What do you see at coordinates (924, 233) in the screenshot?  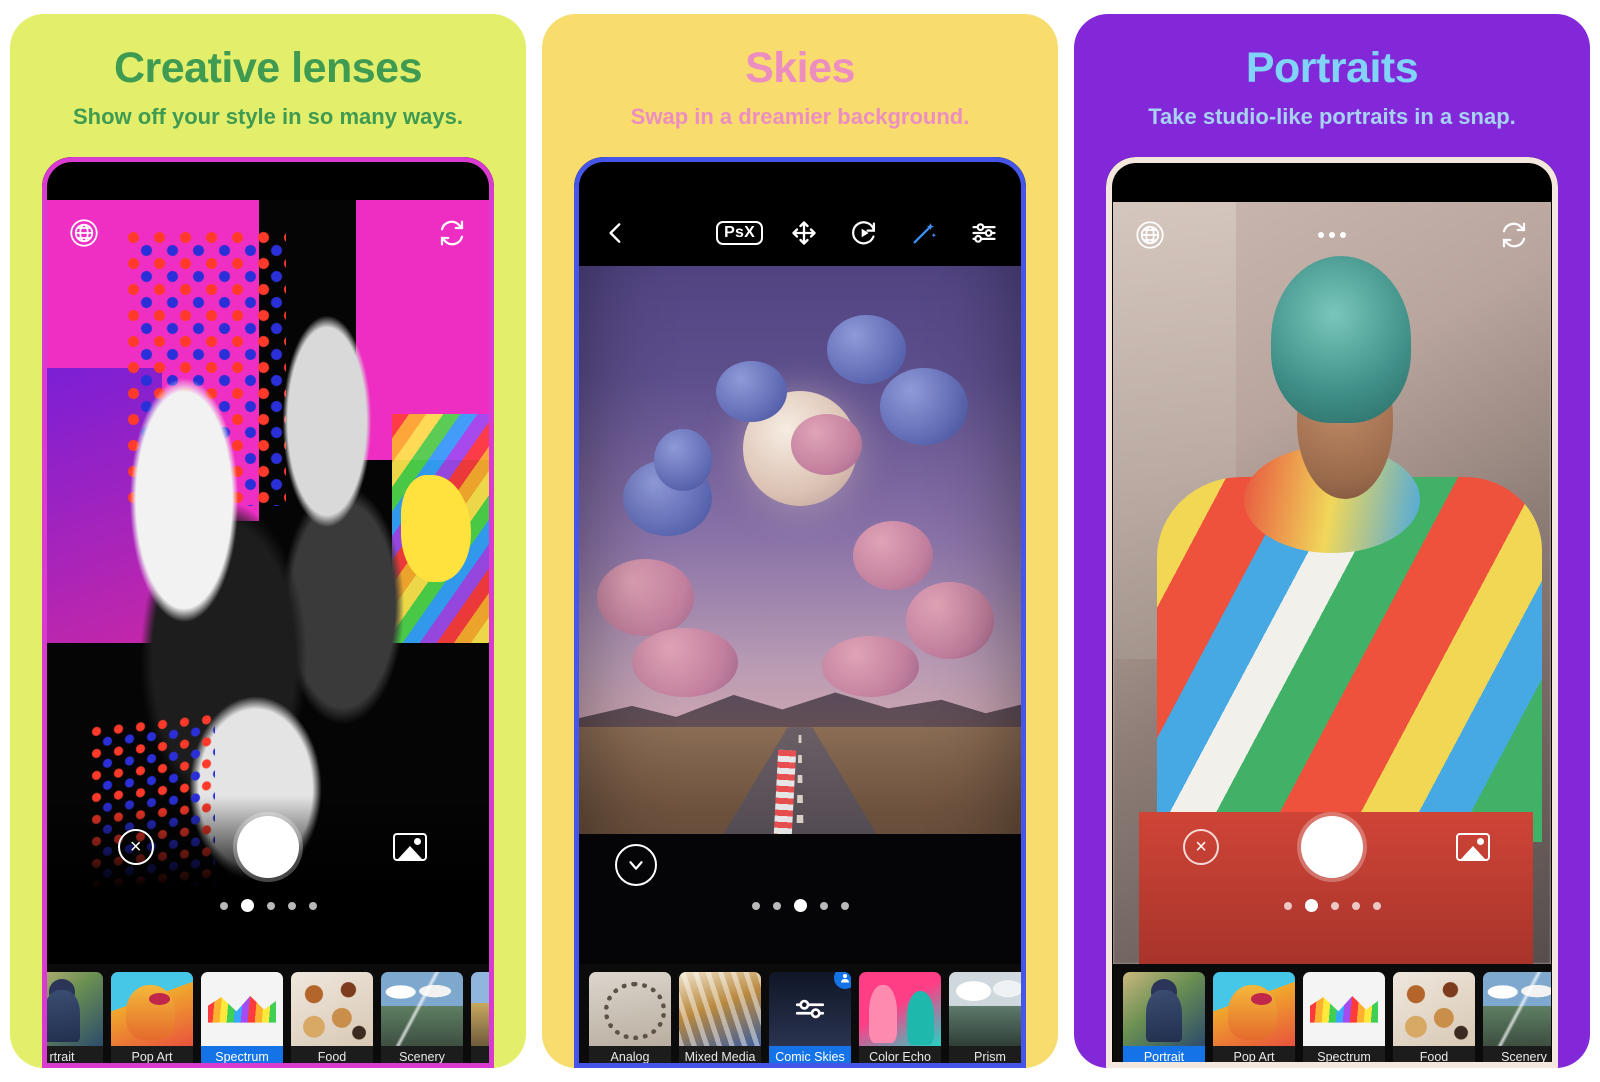 I see `magic-wand-icon` at bounding box center [924, 233].